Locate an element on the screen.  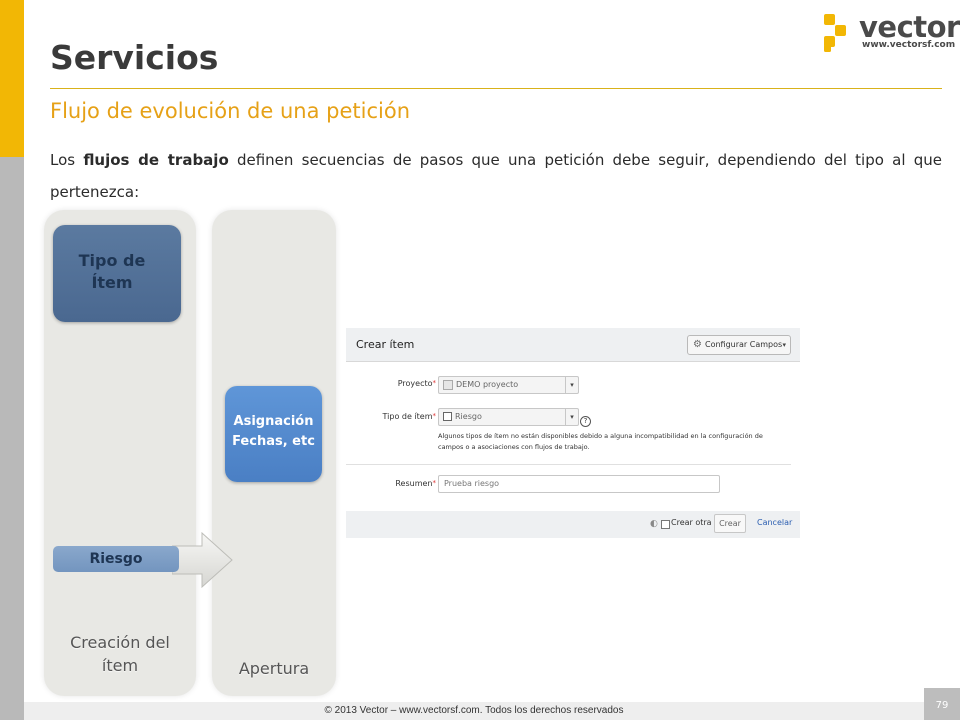
flow-arrow-icon is located at coordinates (202, 560).